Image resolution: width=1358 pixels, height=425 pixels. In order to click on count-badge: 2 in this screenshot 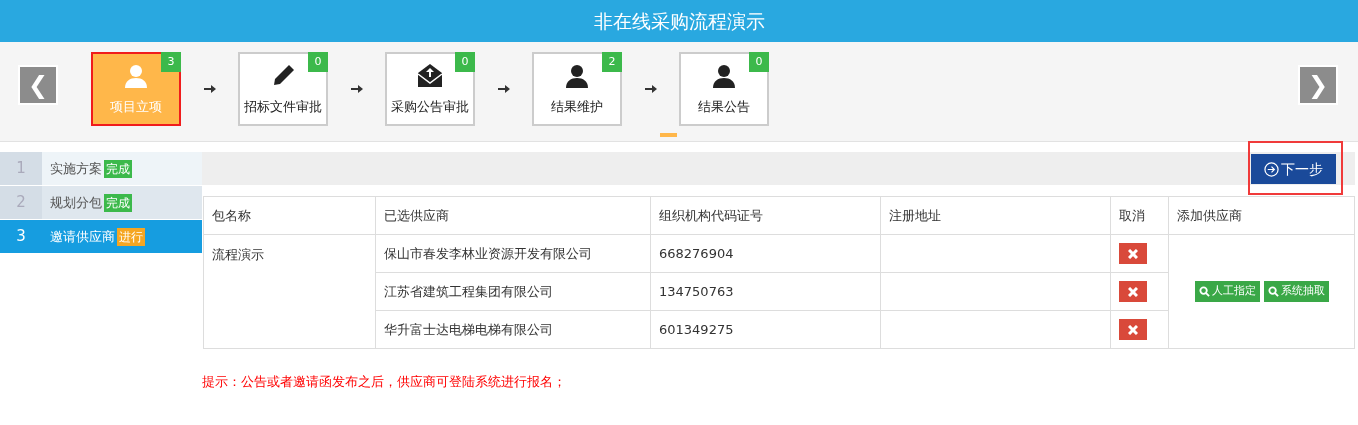, I will do `click(612, 62)`.